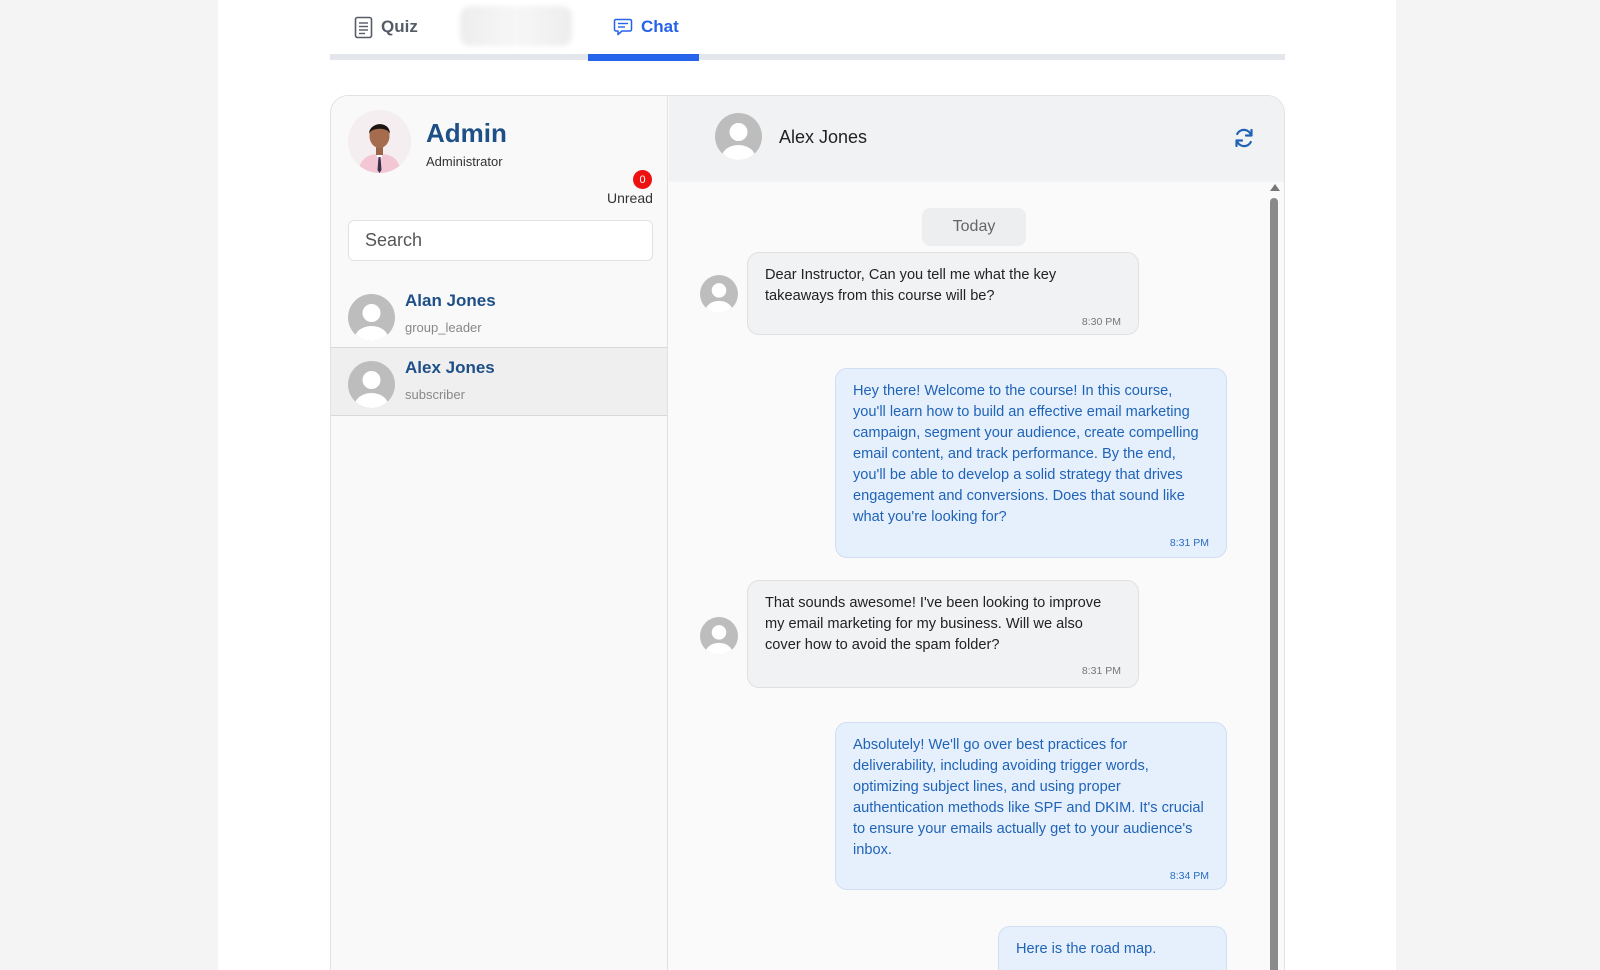 This screenshot has height=970, width=1600. Describe the element at coordinates (623, 27) in the screenshot. I see `chat-bubble-icon` at that location.